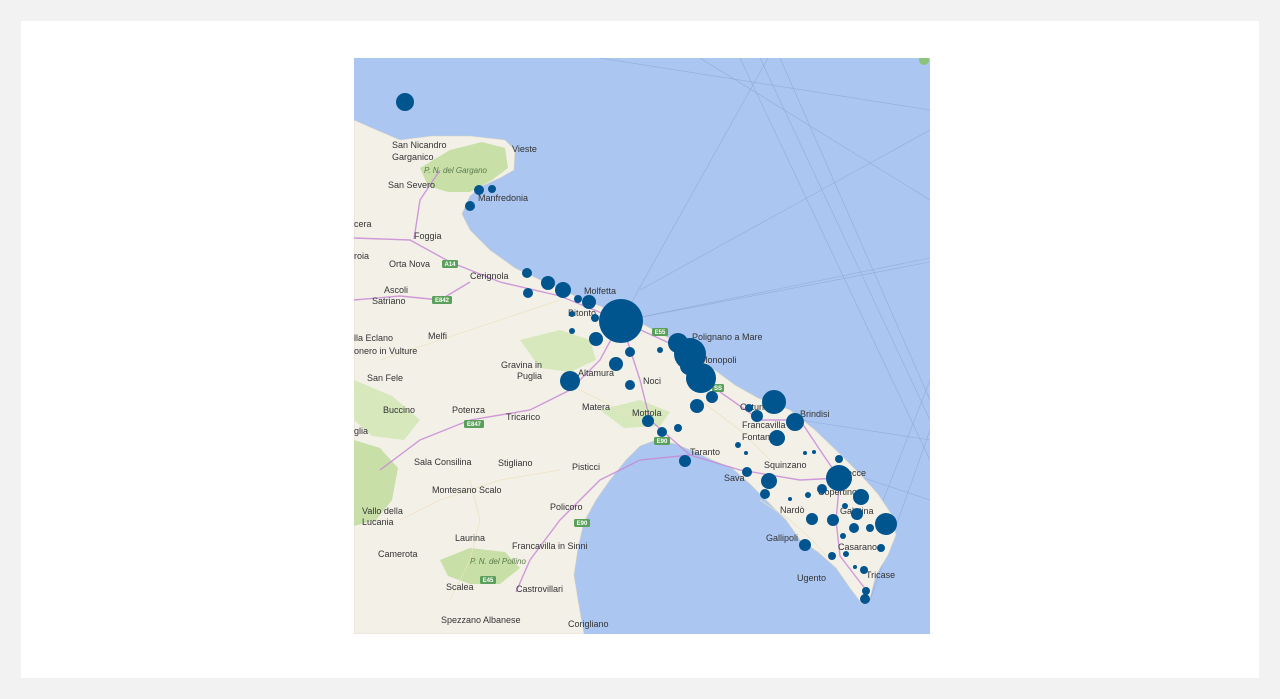  I want to click on place-label: Taranto, so click(705, 452).